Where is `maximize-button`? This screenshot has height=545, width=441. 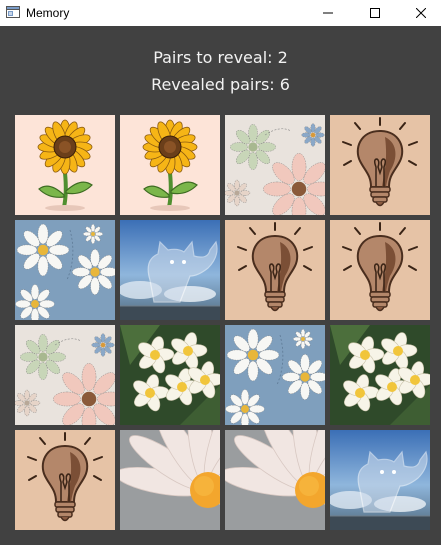
maximize-button is located at coordinates (375, 13).